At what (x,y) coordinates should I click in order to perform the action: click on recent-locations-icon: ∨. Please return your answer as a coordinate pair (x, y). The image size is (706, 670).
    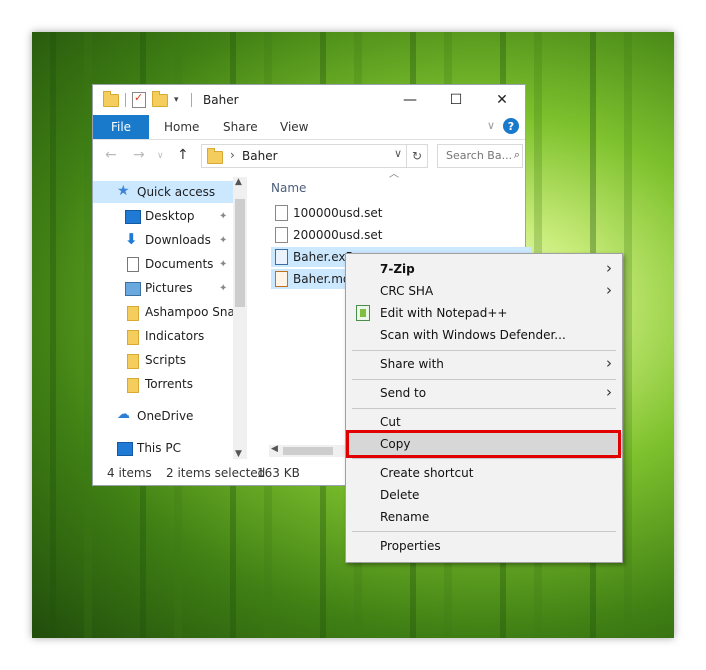
    Looking at the image, I should click on (160, 156).